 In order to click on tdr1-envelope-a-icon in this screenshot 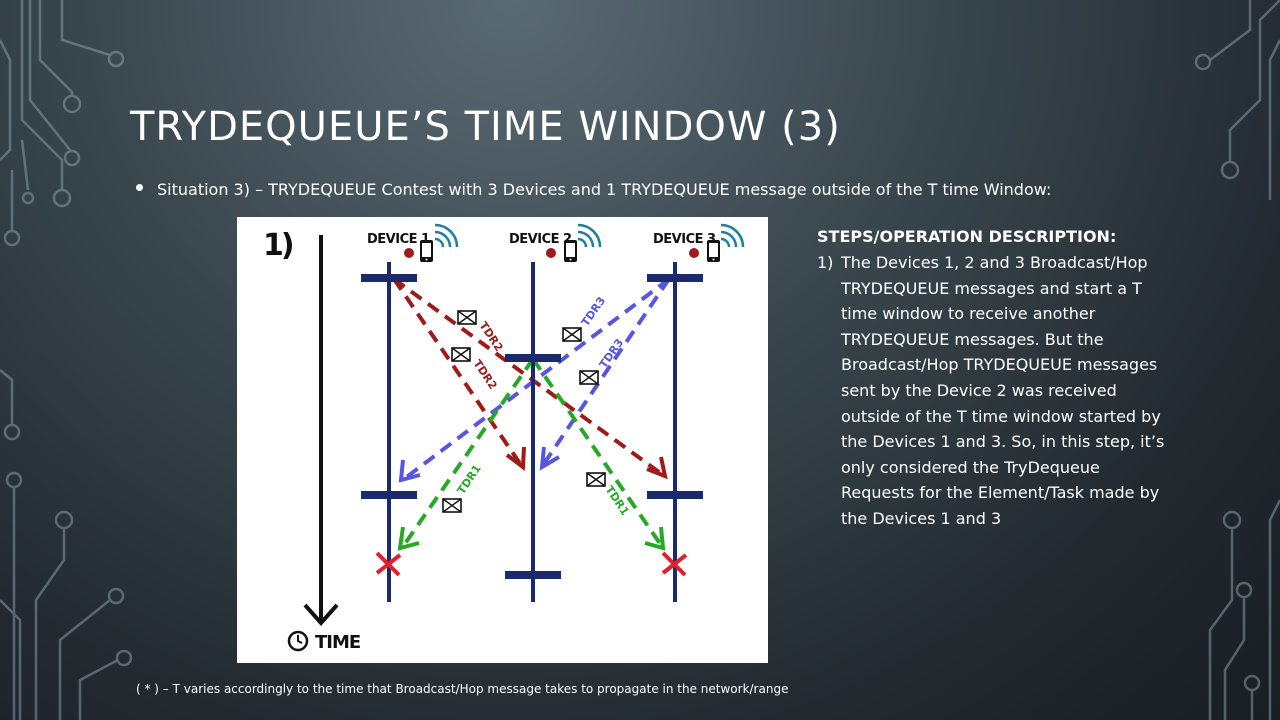, I will do `click(452, 505)`.